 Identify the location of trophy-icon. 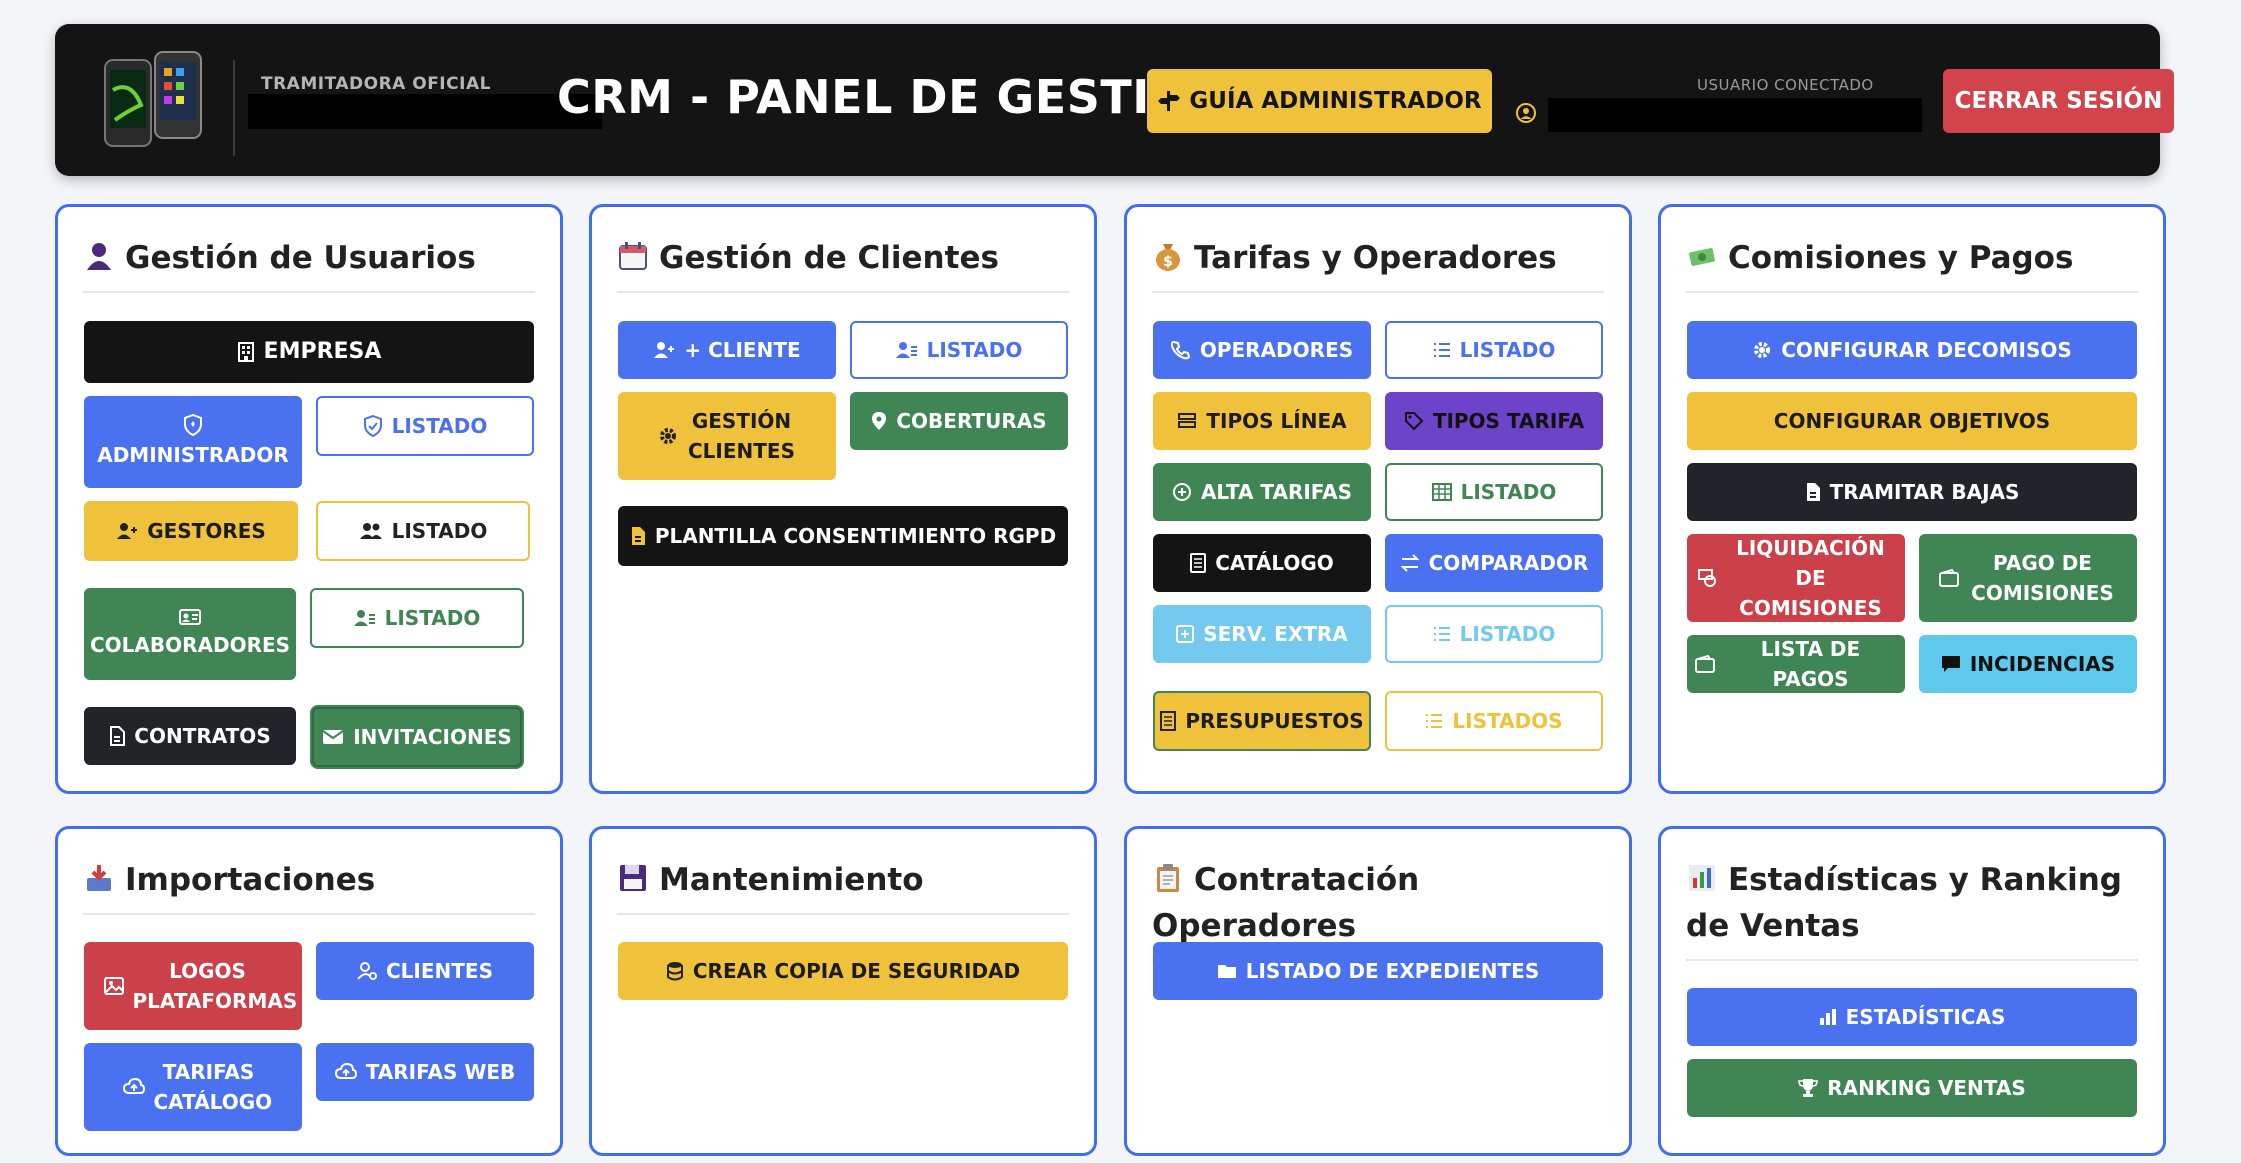
(1808, 1088).